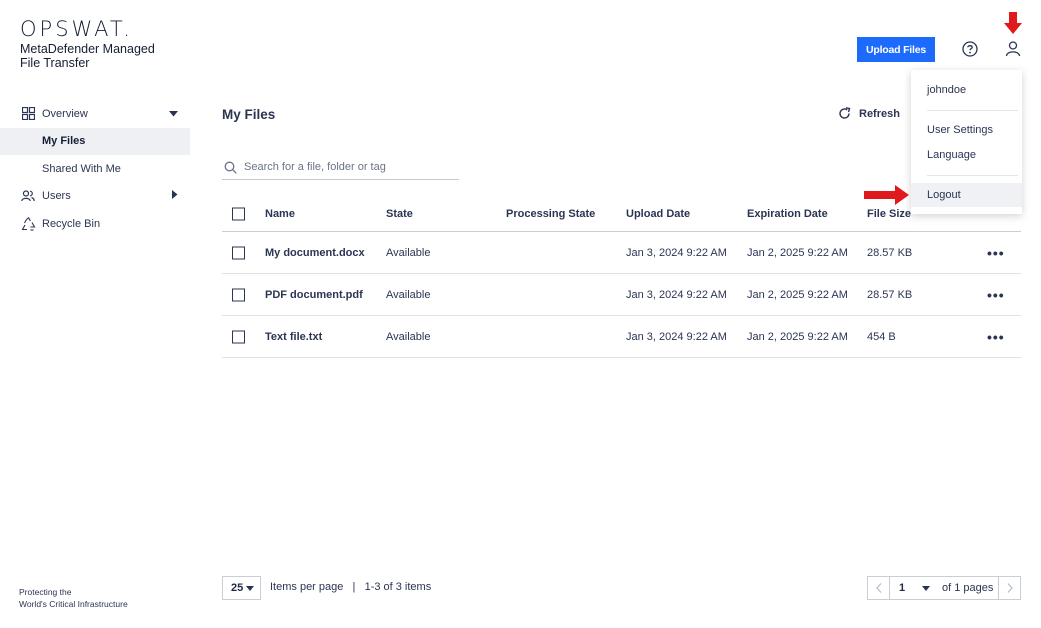  I want to click on menu-item-logout: Logout, so click(966, 195).